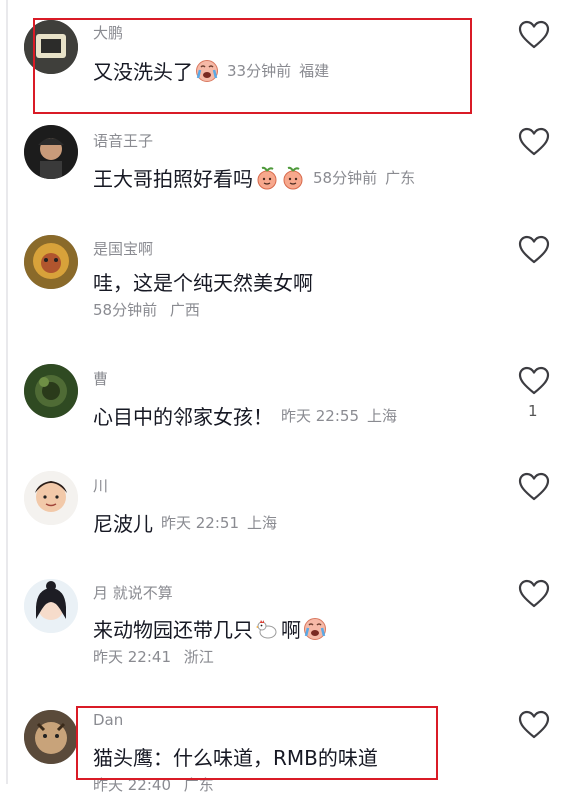 This screenshot has height=795, width=570. Describe the element at coordinates (259, 71) in the screenshot. I see `comment-time: 33分钟前` at that location.